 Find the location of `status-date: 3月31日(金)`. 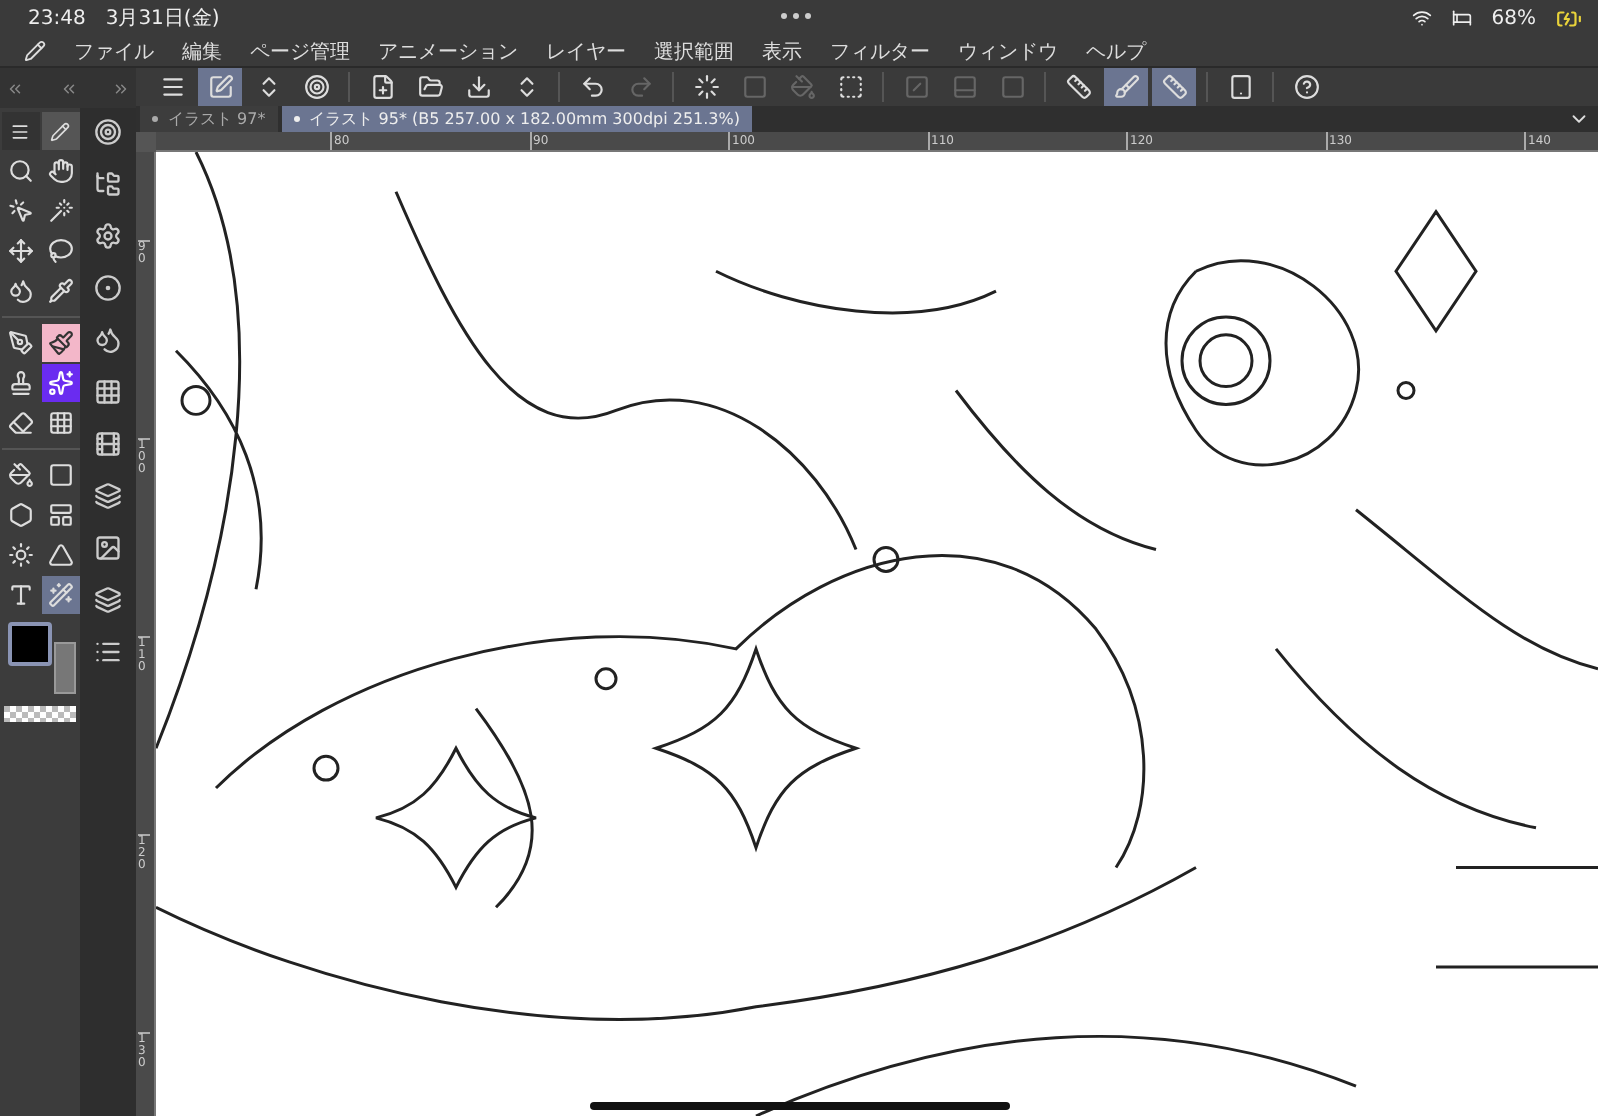

status-date: 3月31日(金) is located at coordinates (162, 19).